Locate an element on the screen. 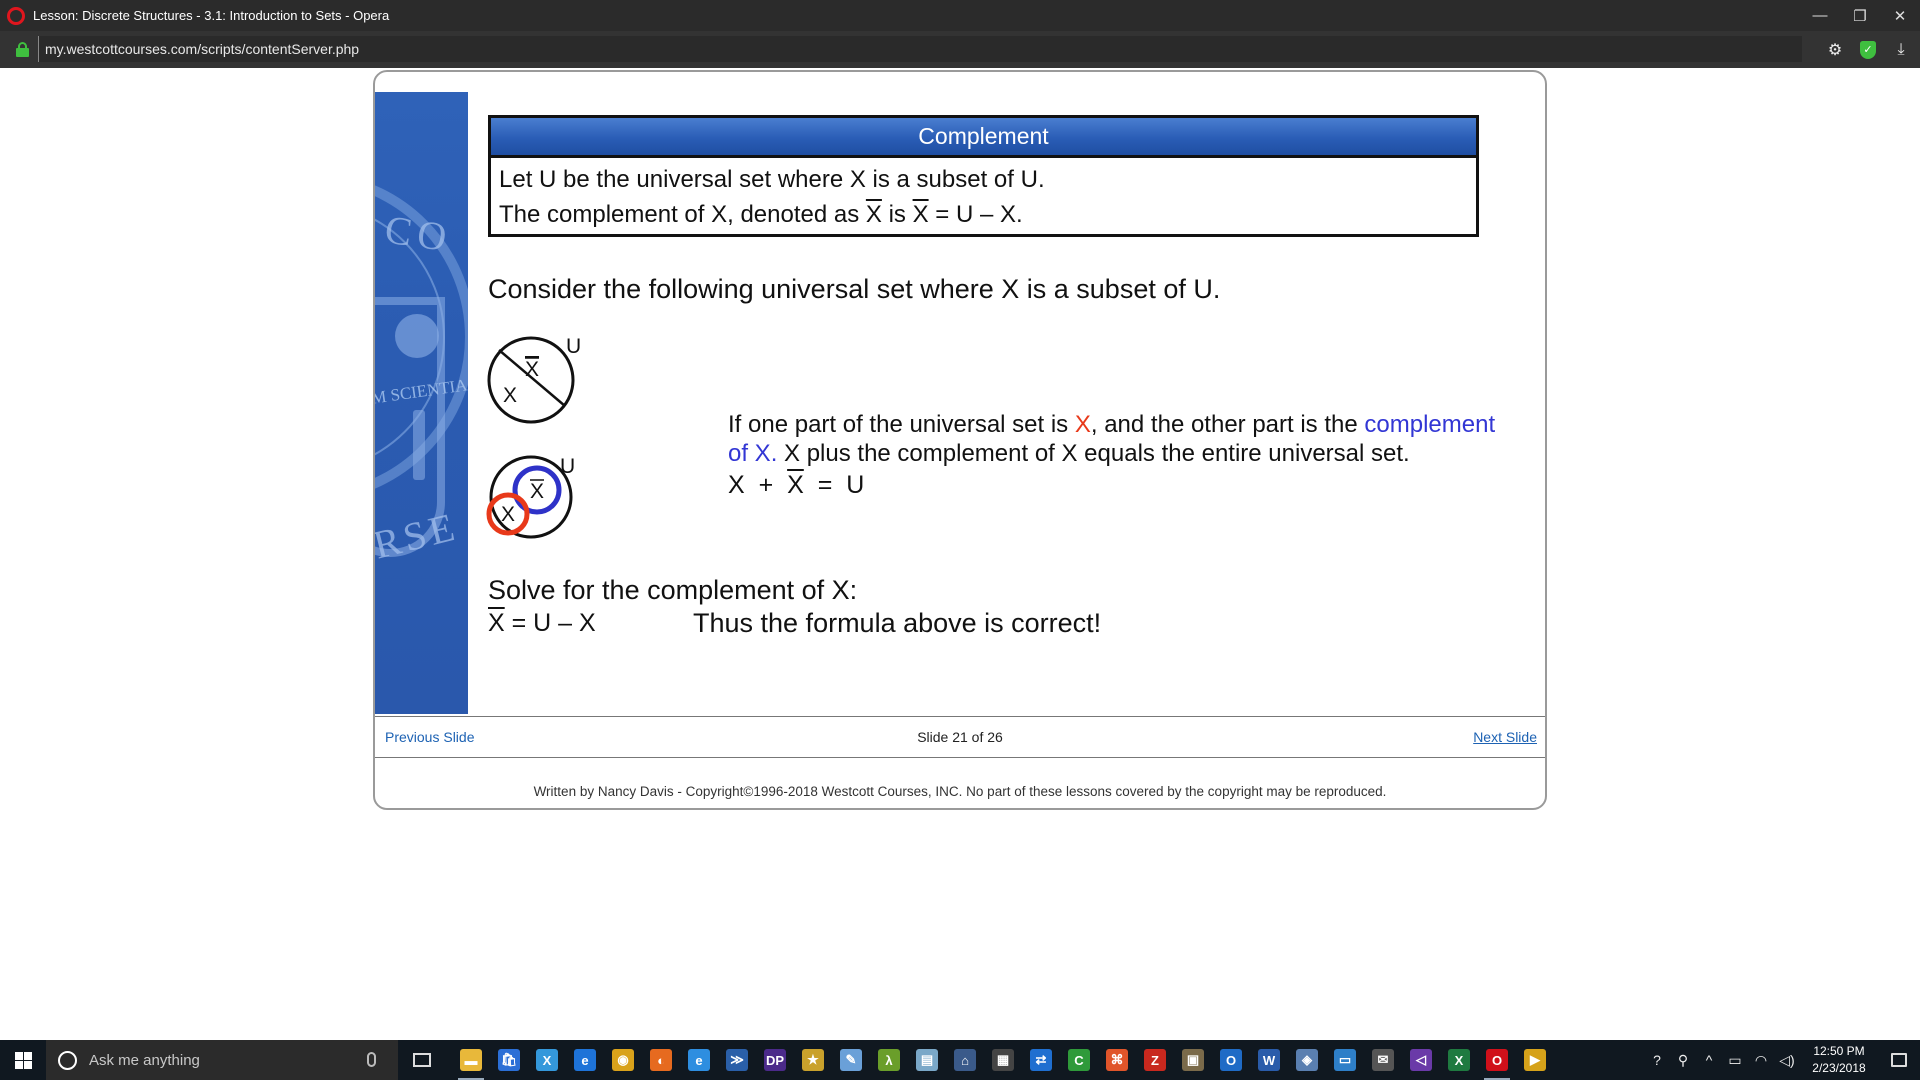 This screenshot has width=1920, height=1080. chevron-up-icon: ^ is located at coordinates (1709, 1060).